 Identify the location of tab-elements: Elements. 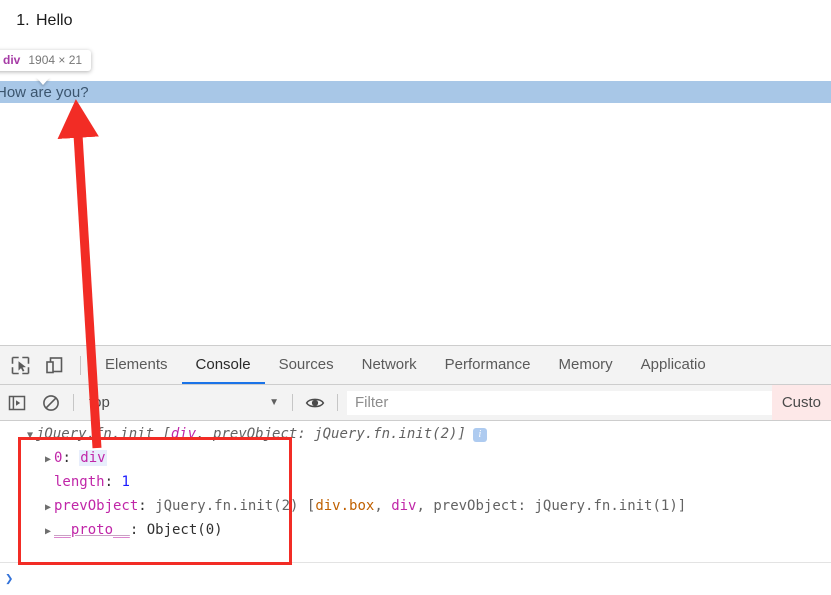
(136, 365).